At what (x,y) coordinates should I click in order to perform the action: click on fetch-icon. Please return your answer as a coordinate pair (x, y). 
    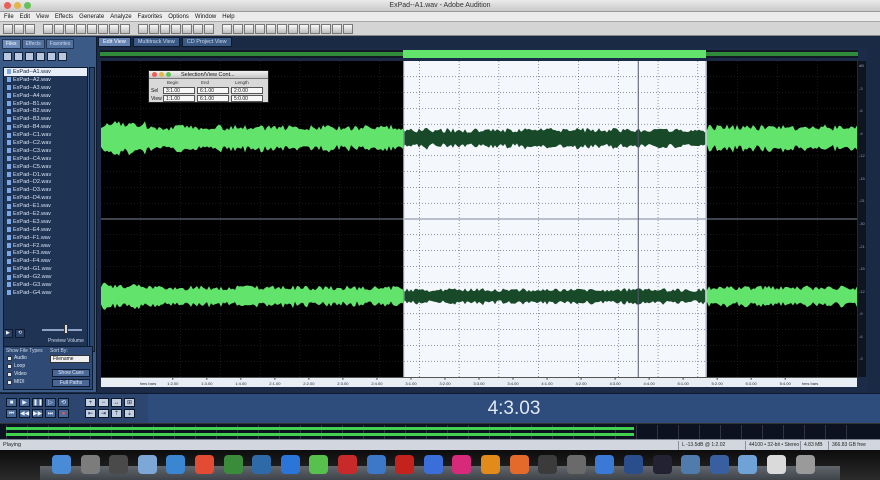
    Looking at the image, I should click on (376, 464).